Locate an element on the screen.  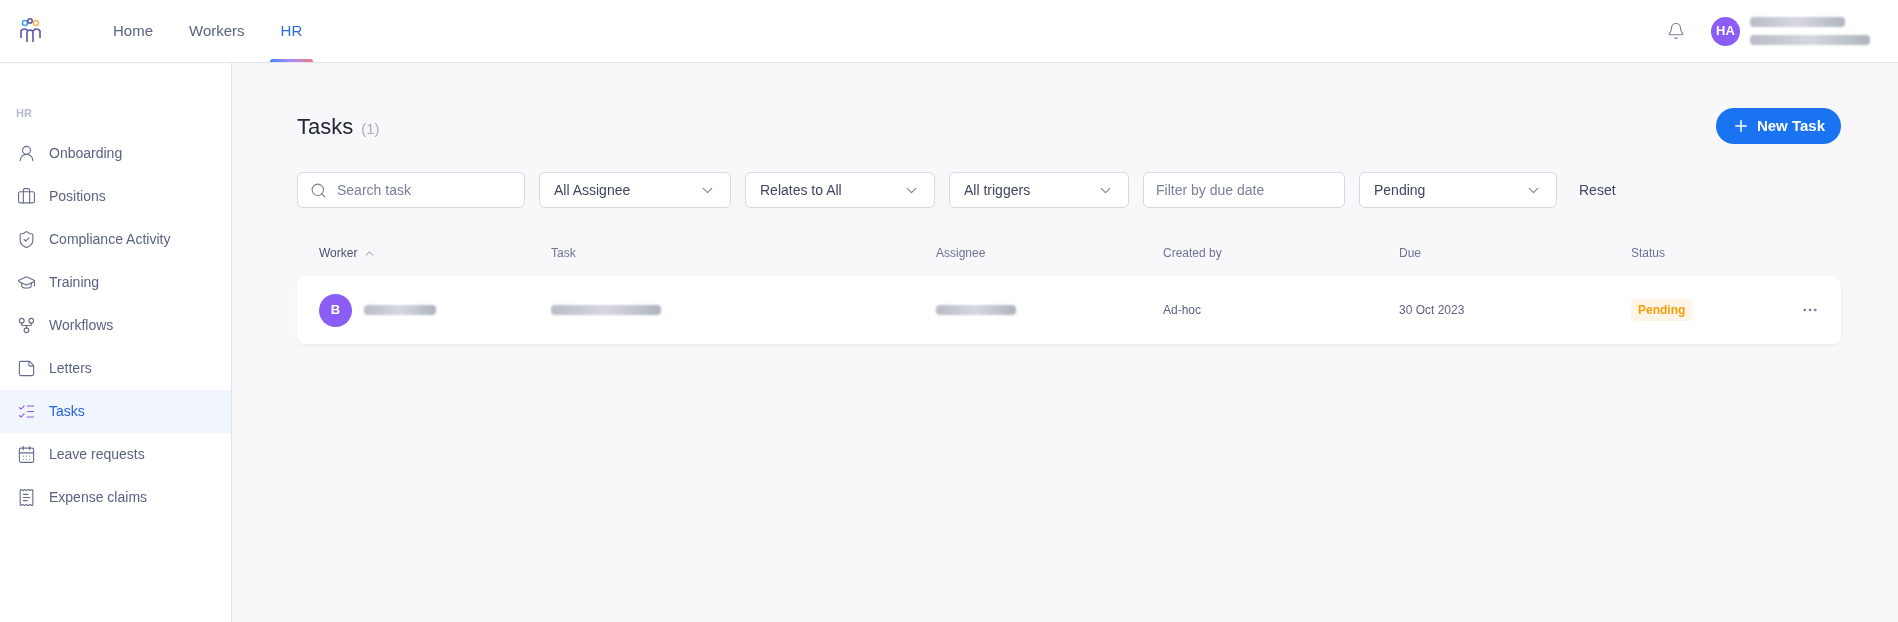
user-avatar: HA is located at coordinates (1725, 31).